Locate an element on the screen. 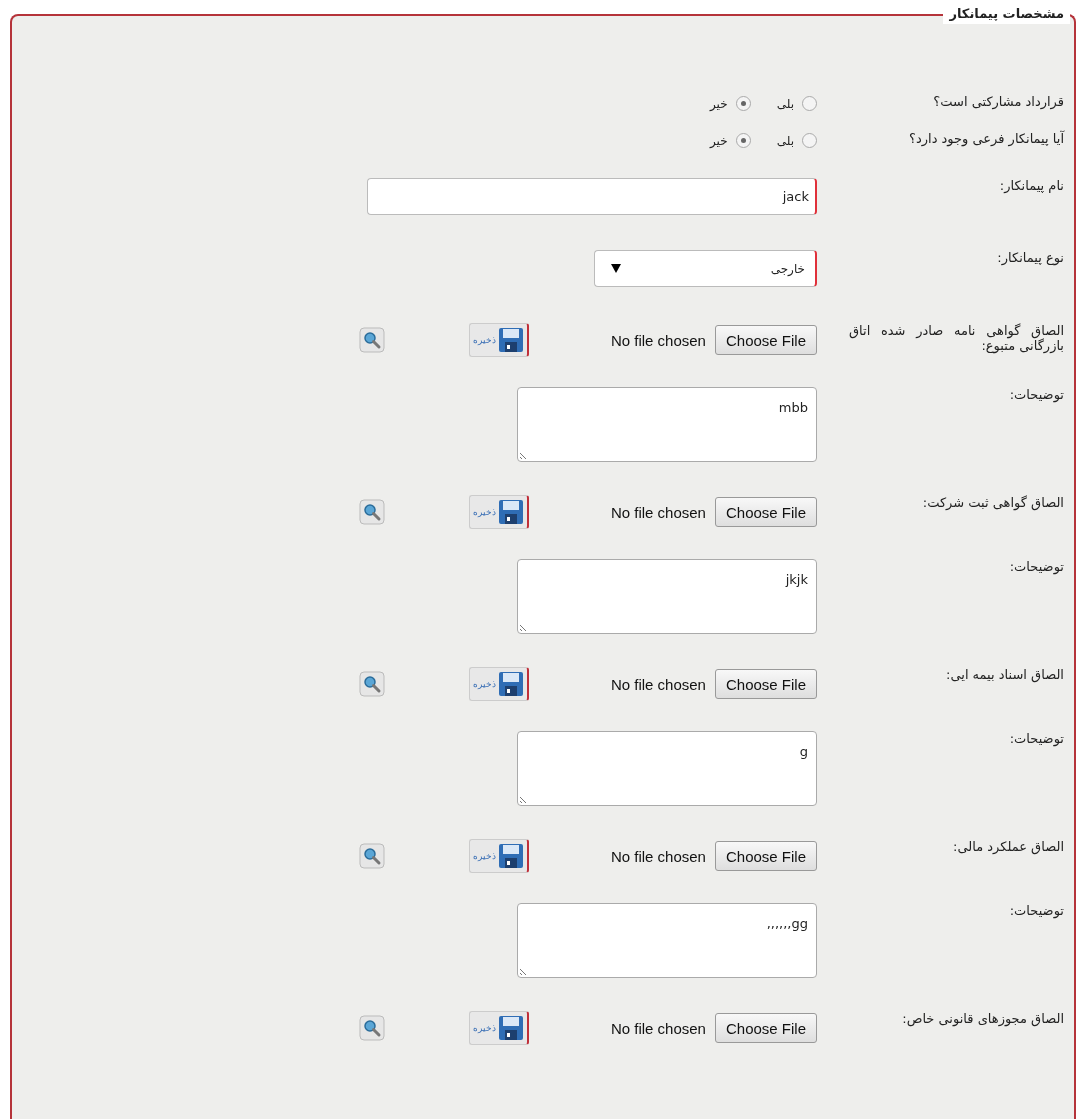 Image resolution: width=1089 pixels, height=1119 pixels. field-label: الصاق عملکرد مالی: is located at coordinates (1008, 846).